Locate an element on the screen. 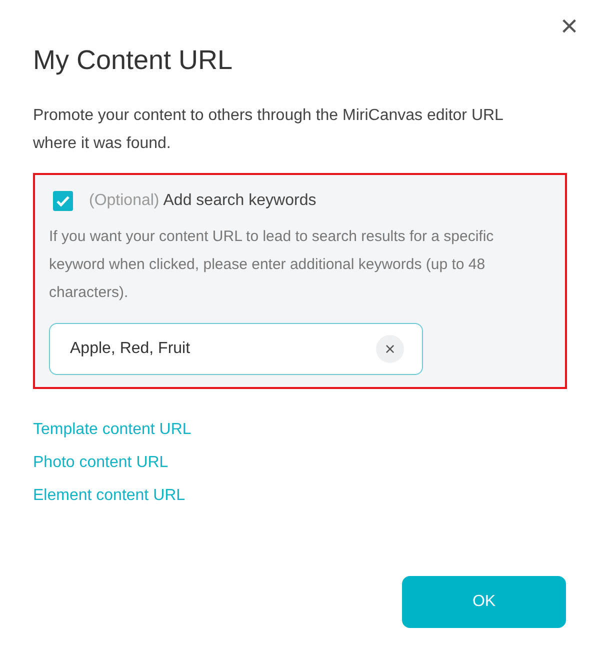 This screenshot has height=661, width=600. help-text: If you want your content URL to lead to search results for a specific keyword when clicked, please enter additional keywords (up to 48 characters). is located at coordinates (272, 265).